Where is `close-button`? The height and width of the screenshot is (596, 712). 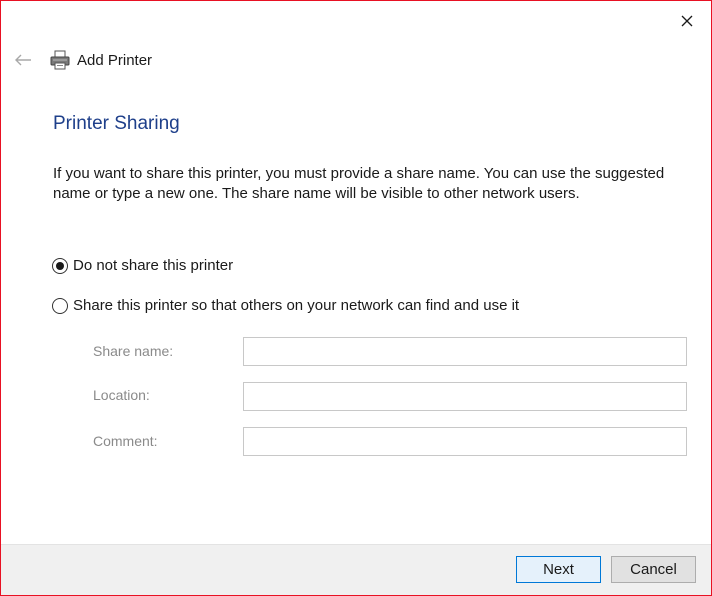 close-button is located at coordinates (687, 21).